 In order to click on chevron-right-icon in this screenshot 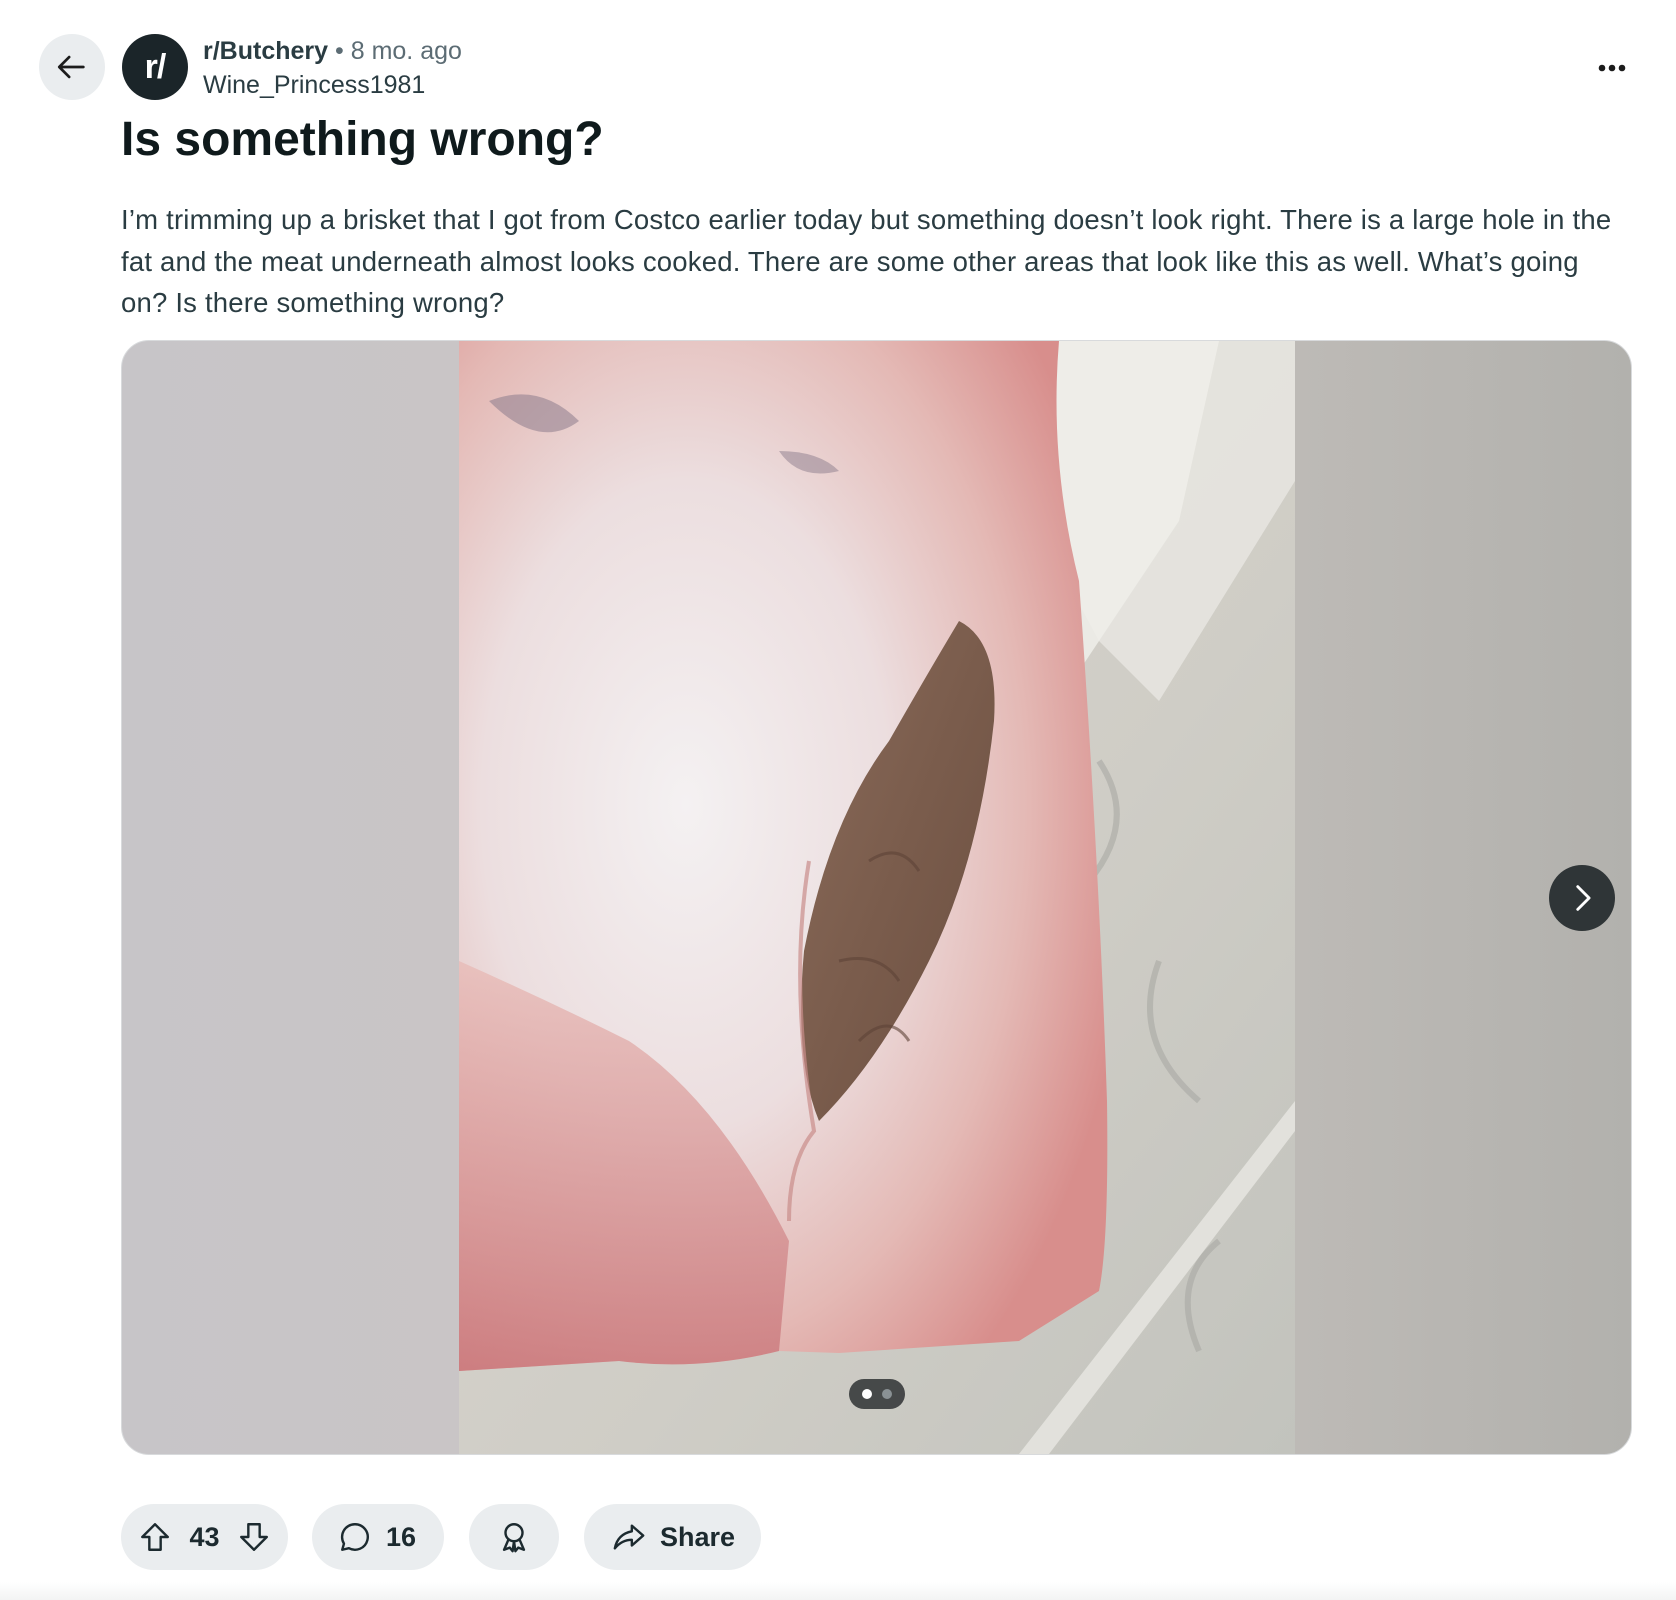, I will do `click(1583, 898)`.